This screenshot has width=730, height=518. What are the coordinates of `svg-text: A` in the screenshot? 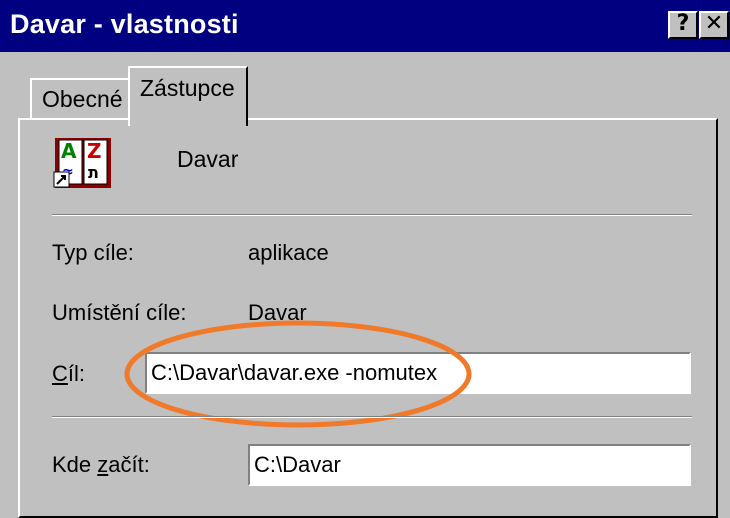 It's located at (69, 151).